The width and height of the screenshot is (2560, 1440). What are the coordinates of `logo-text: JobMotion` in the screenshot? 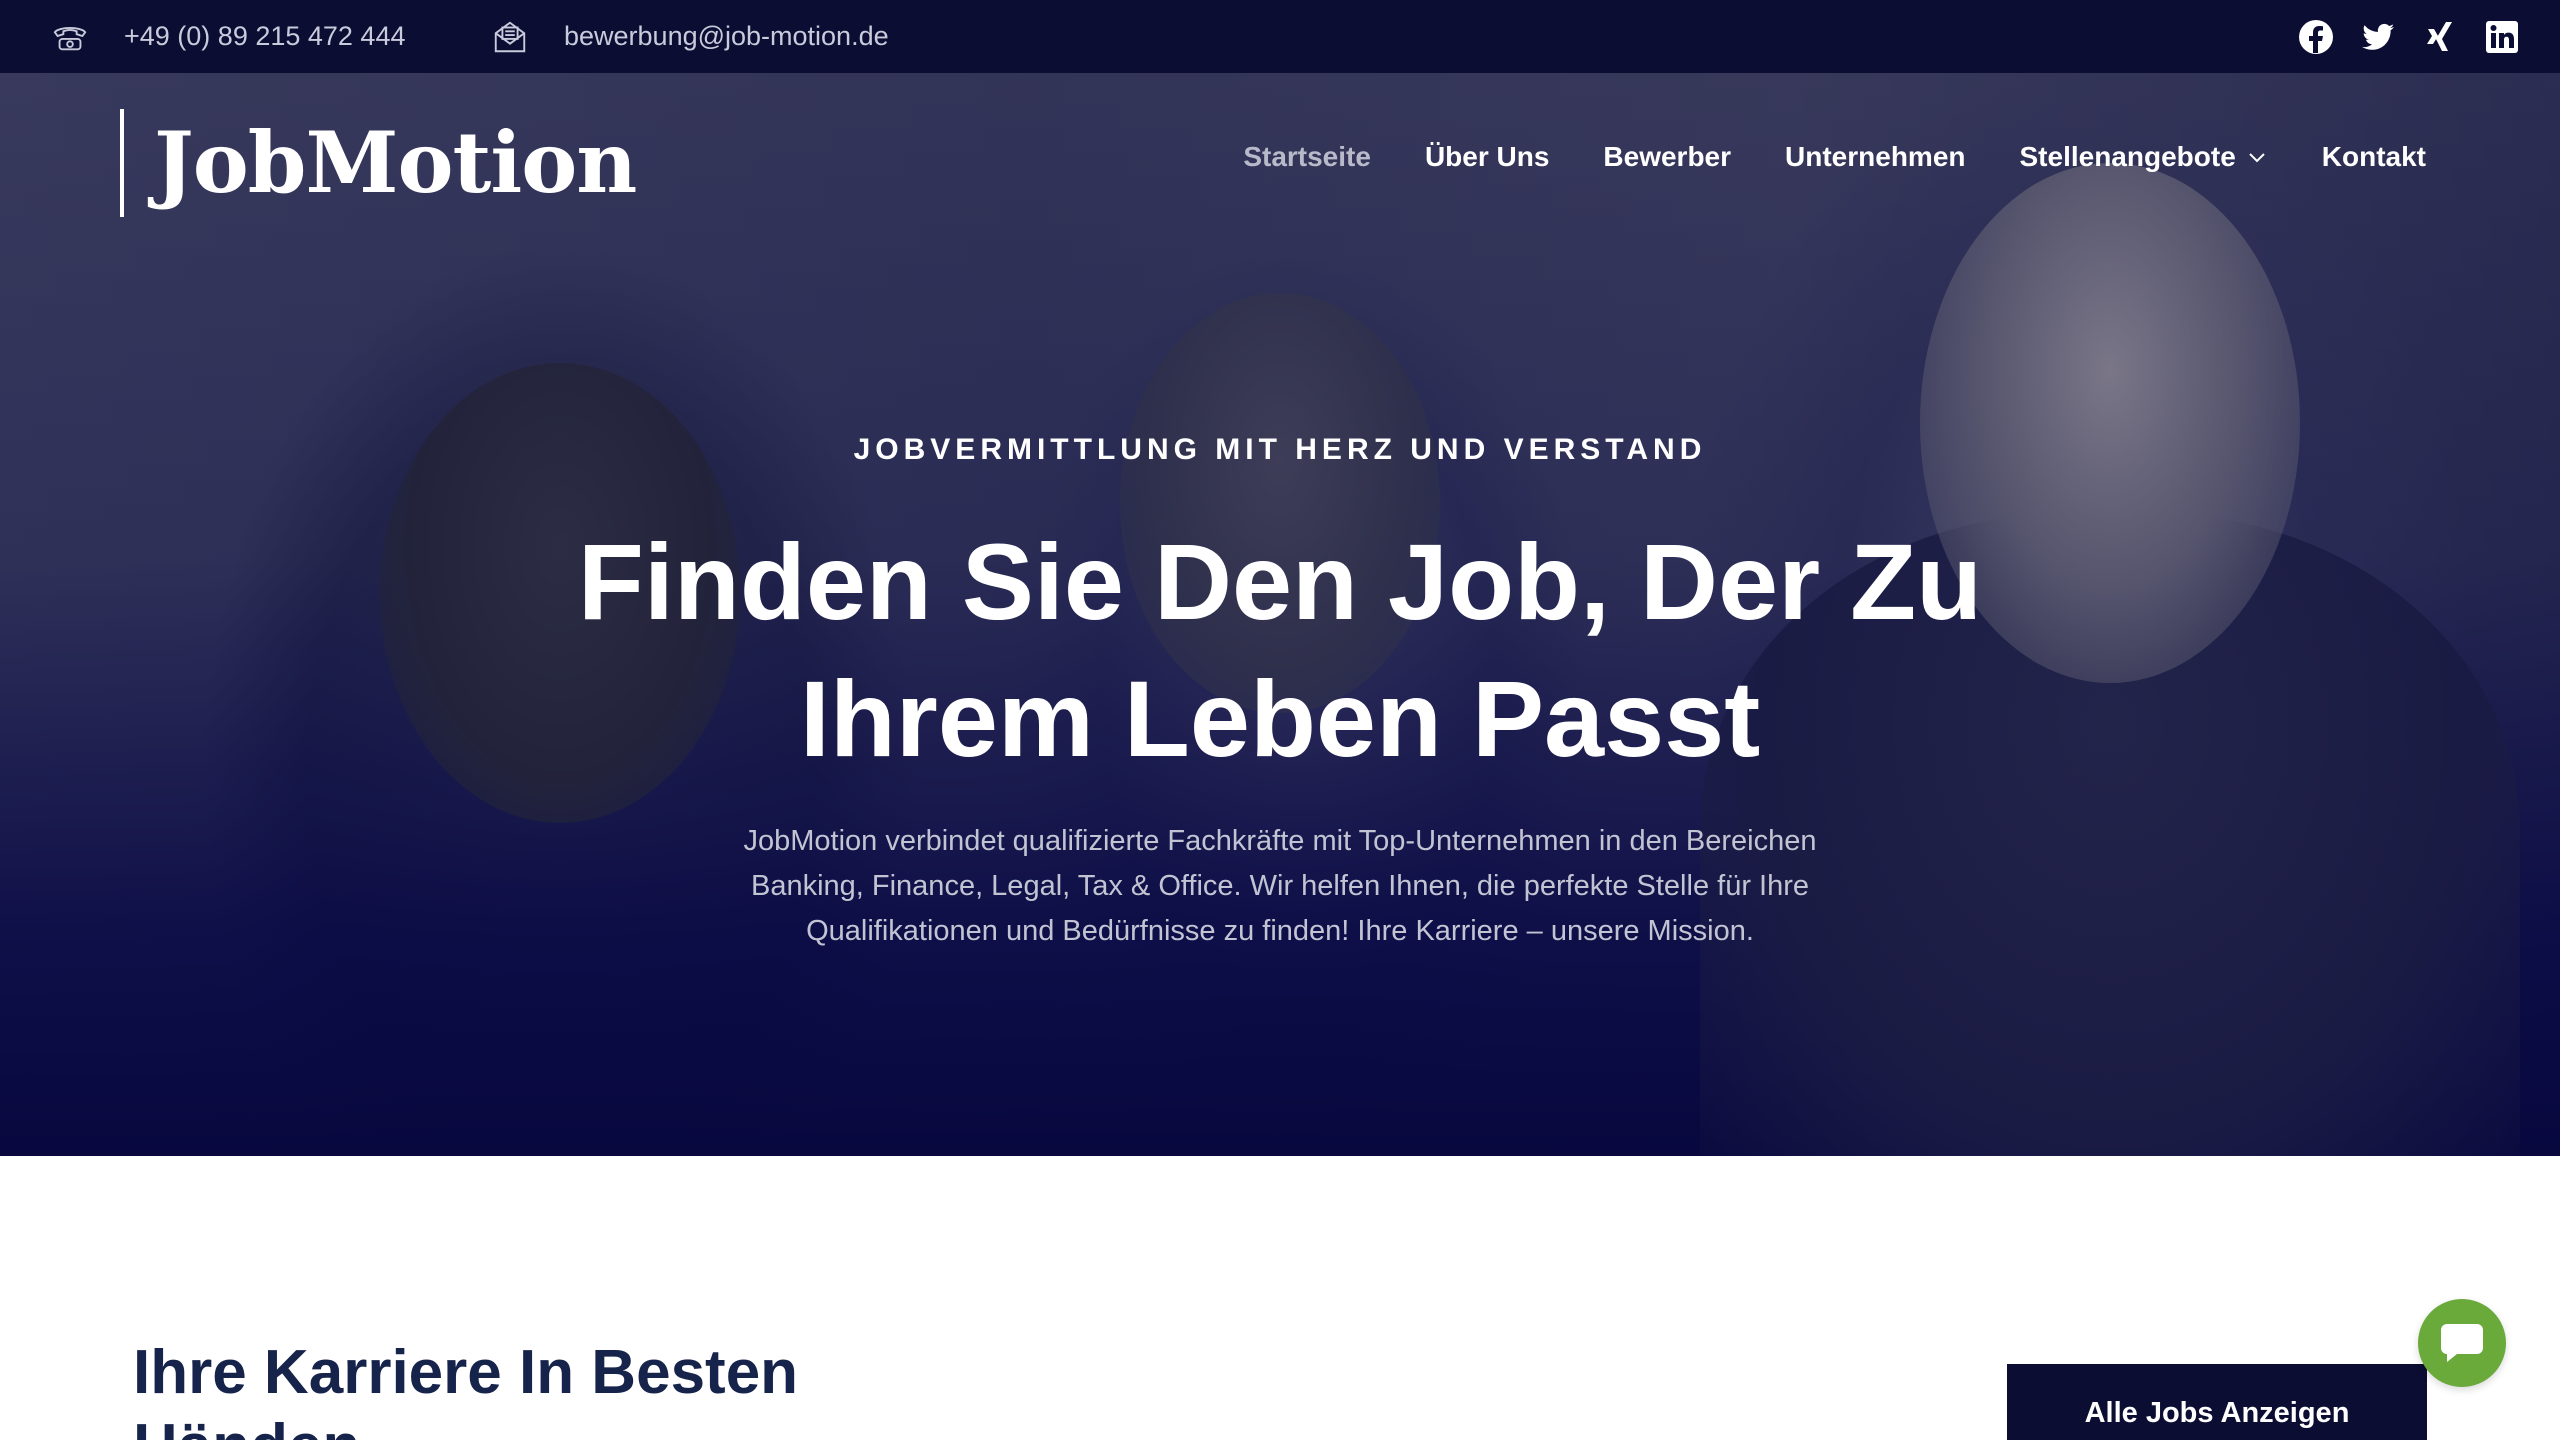 It's located at (395, 162).